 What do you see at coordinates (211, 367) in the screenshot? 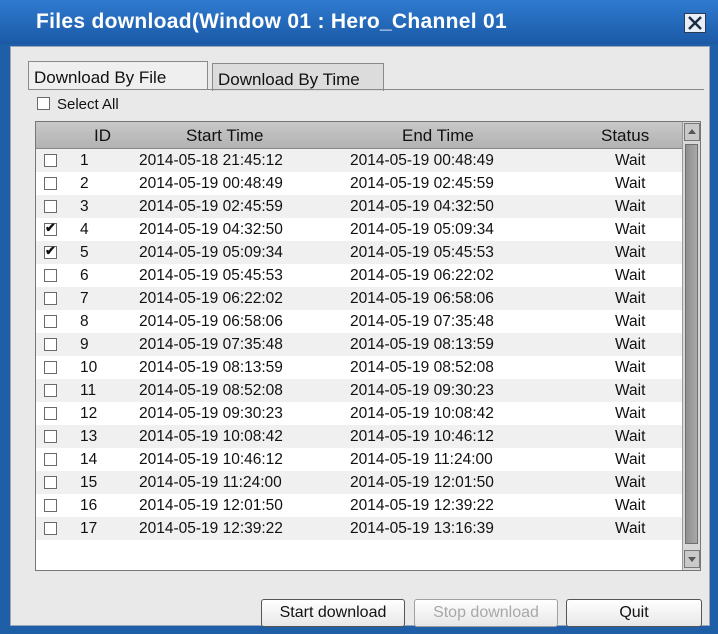
I see `cell-start-time: 2014-05-19 08:13:59` at bounding box center [211, 367].